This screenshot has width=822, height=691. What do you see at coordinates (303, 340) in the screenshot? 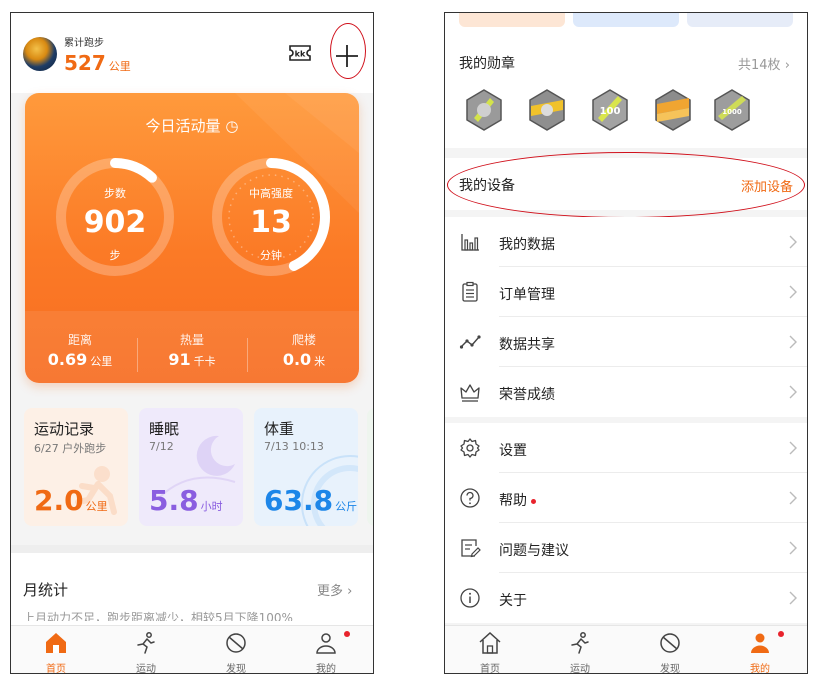
I see `floors-label: 爬楼` at bounding box center [303, 340].